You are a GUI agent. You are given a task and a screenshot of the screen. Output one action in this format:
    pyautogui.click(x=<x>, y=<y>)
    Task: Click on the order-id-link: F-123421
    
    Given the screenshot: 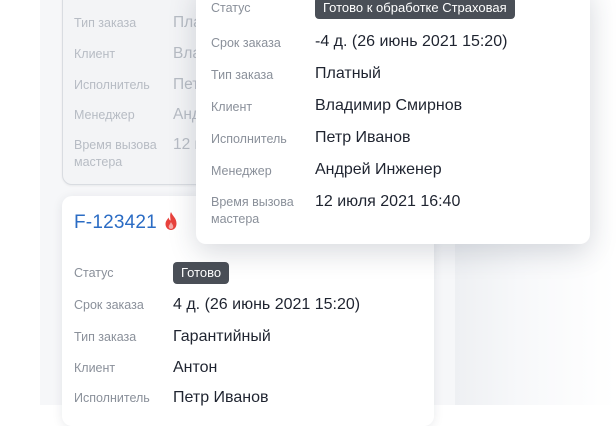 What is the action you would take?
    pyautogui.click(x=115, y=223)
    